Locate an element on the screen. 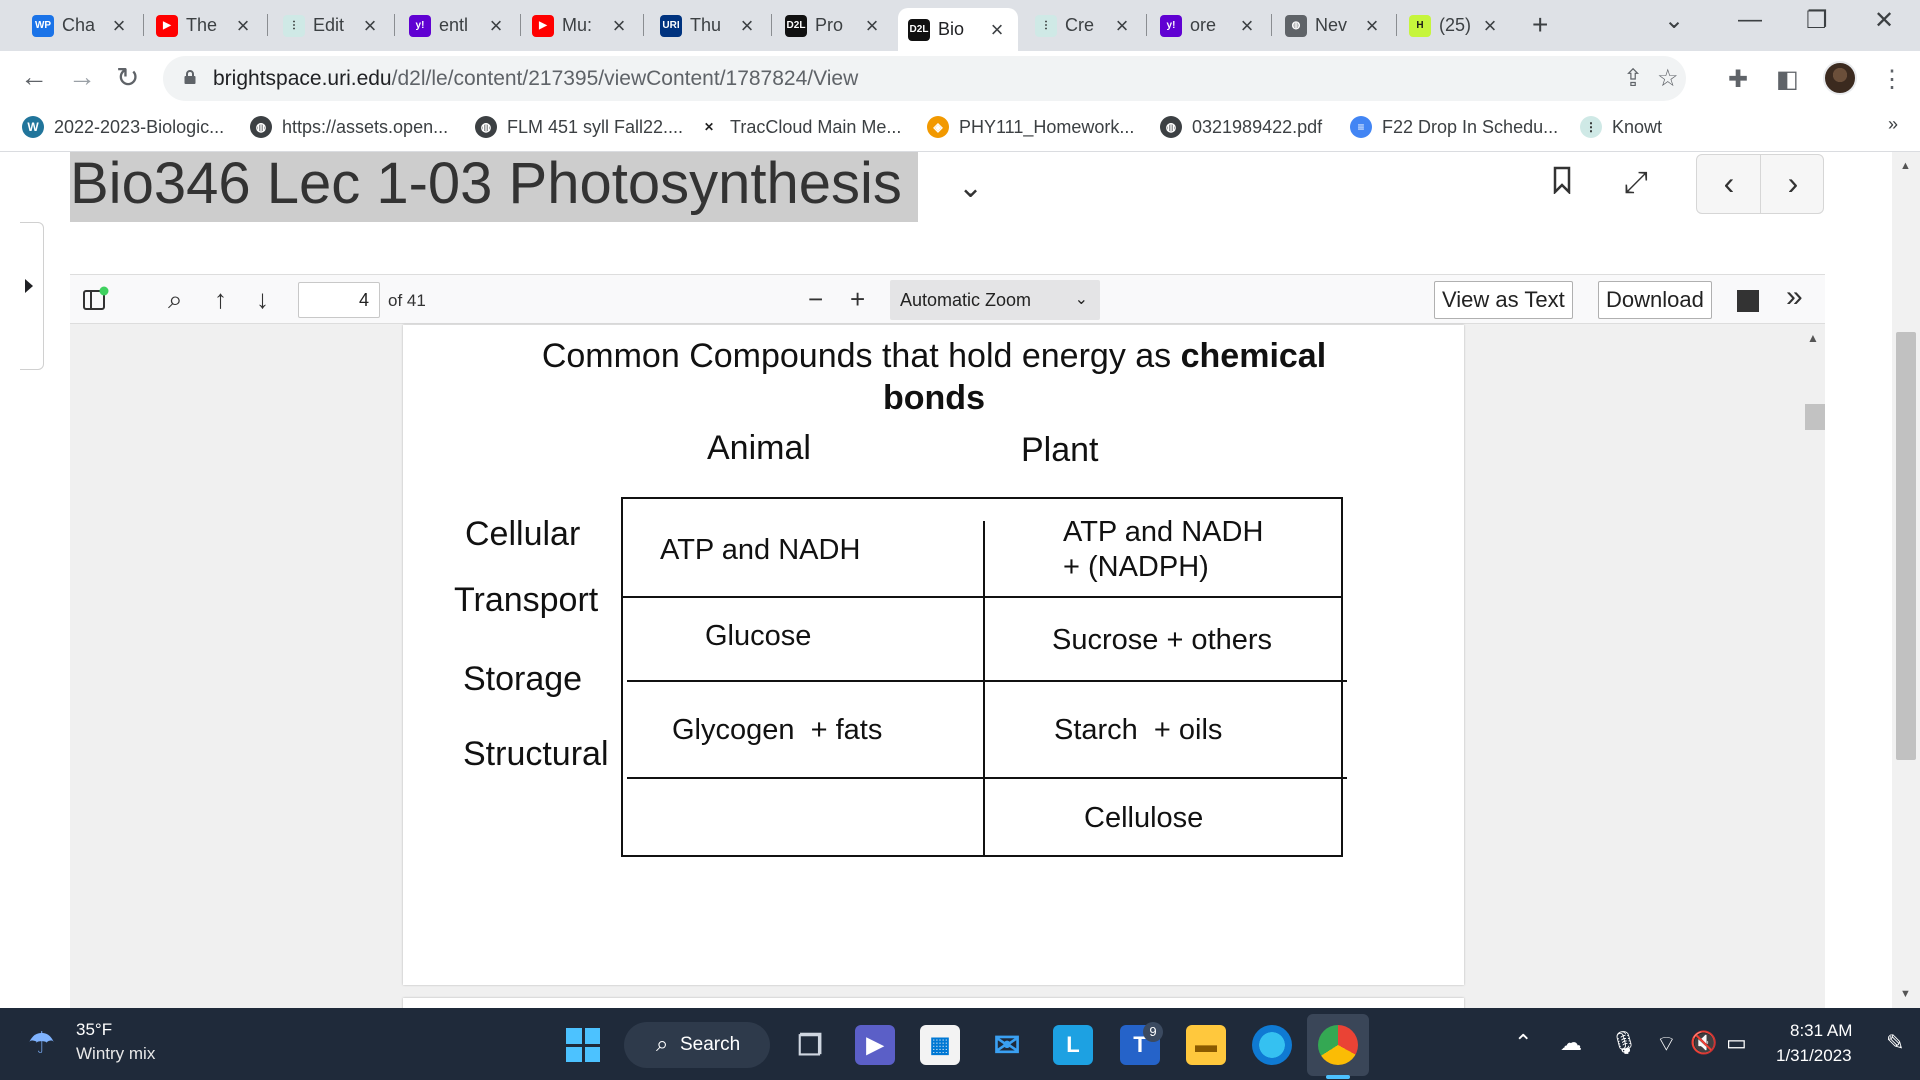  bookmark-star-icon: ☆ is located at coordinates (1668, 78).